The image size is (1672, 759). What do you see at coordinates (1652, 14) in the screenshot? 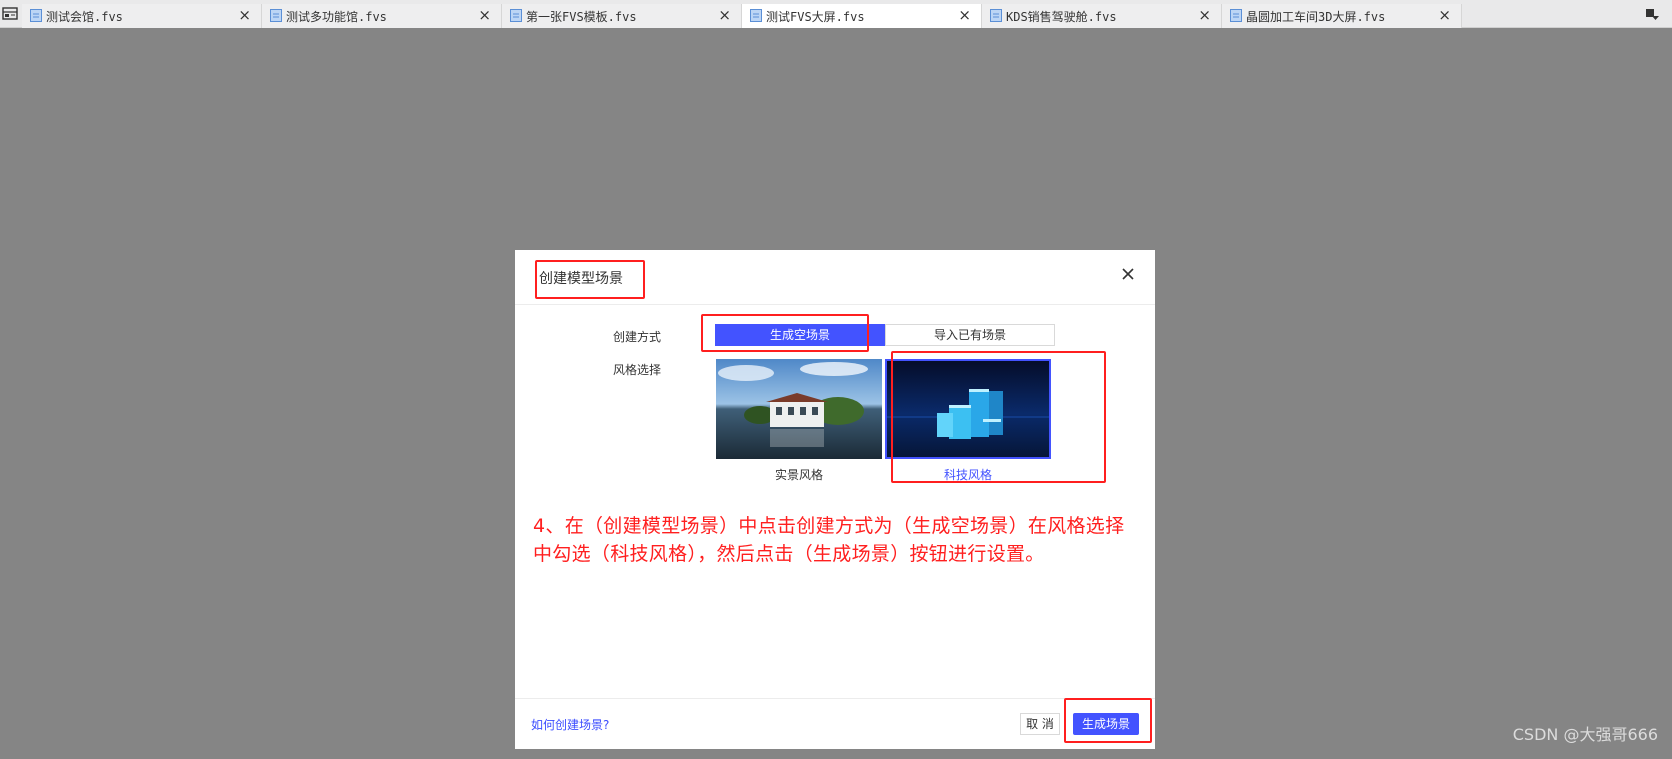
I see `dropdown-icon` at bounding box center [1652, 14].